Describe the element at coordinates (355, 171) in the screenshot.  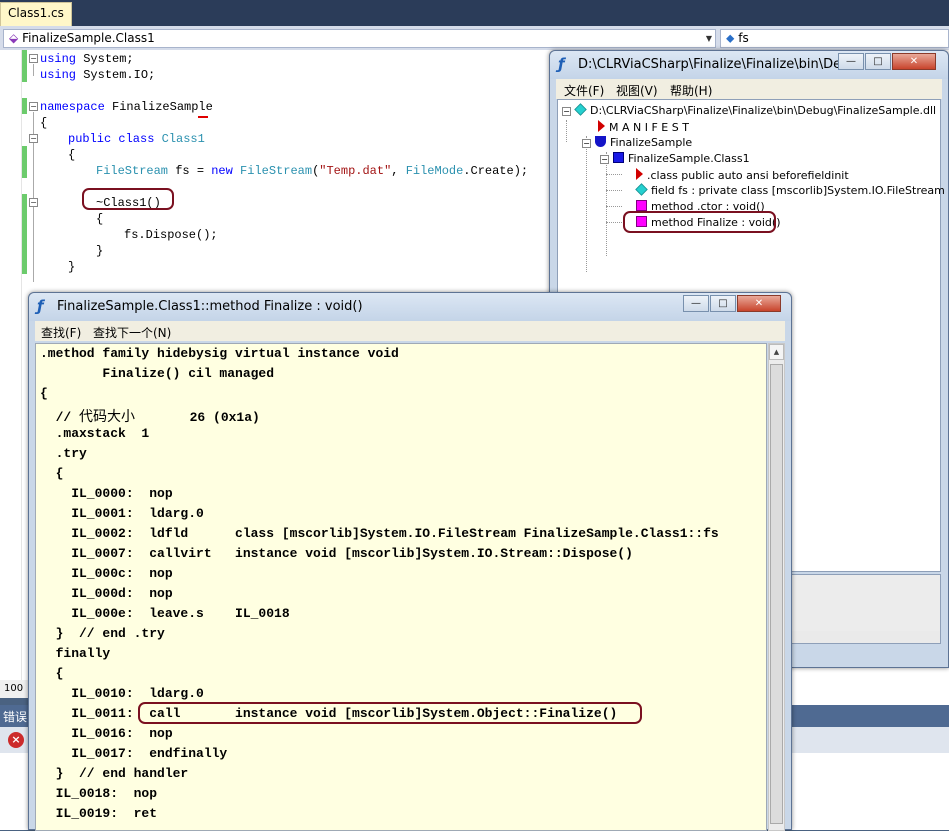
I see `string-literal: "Temp.dat"` at that location.